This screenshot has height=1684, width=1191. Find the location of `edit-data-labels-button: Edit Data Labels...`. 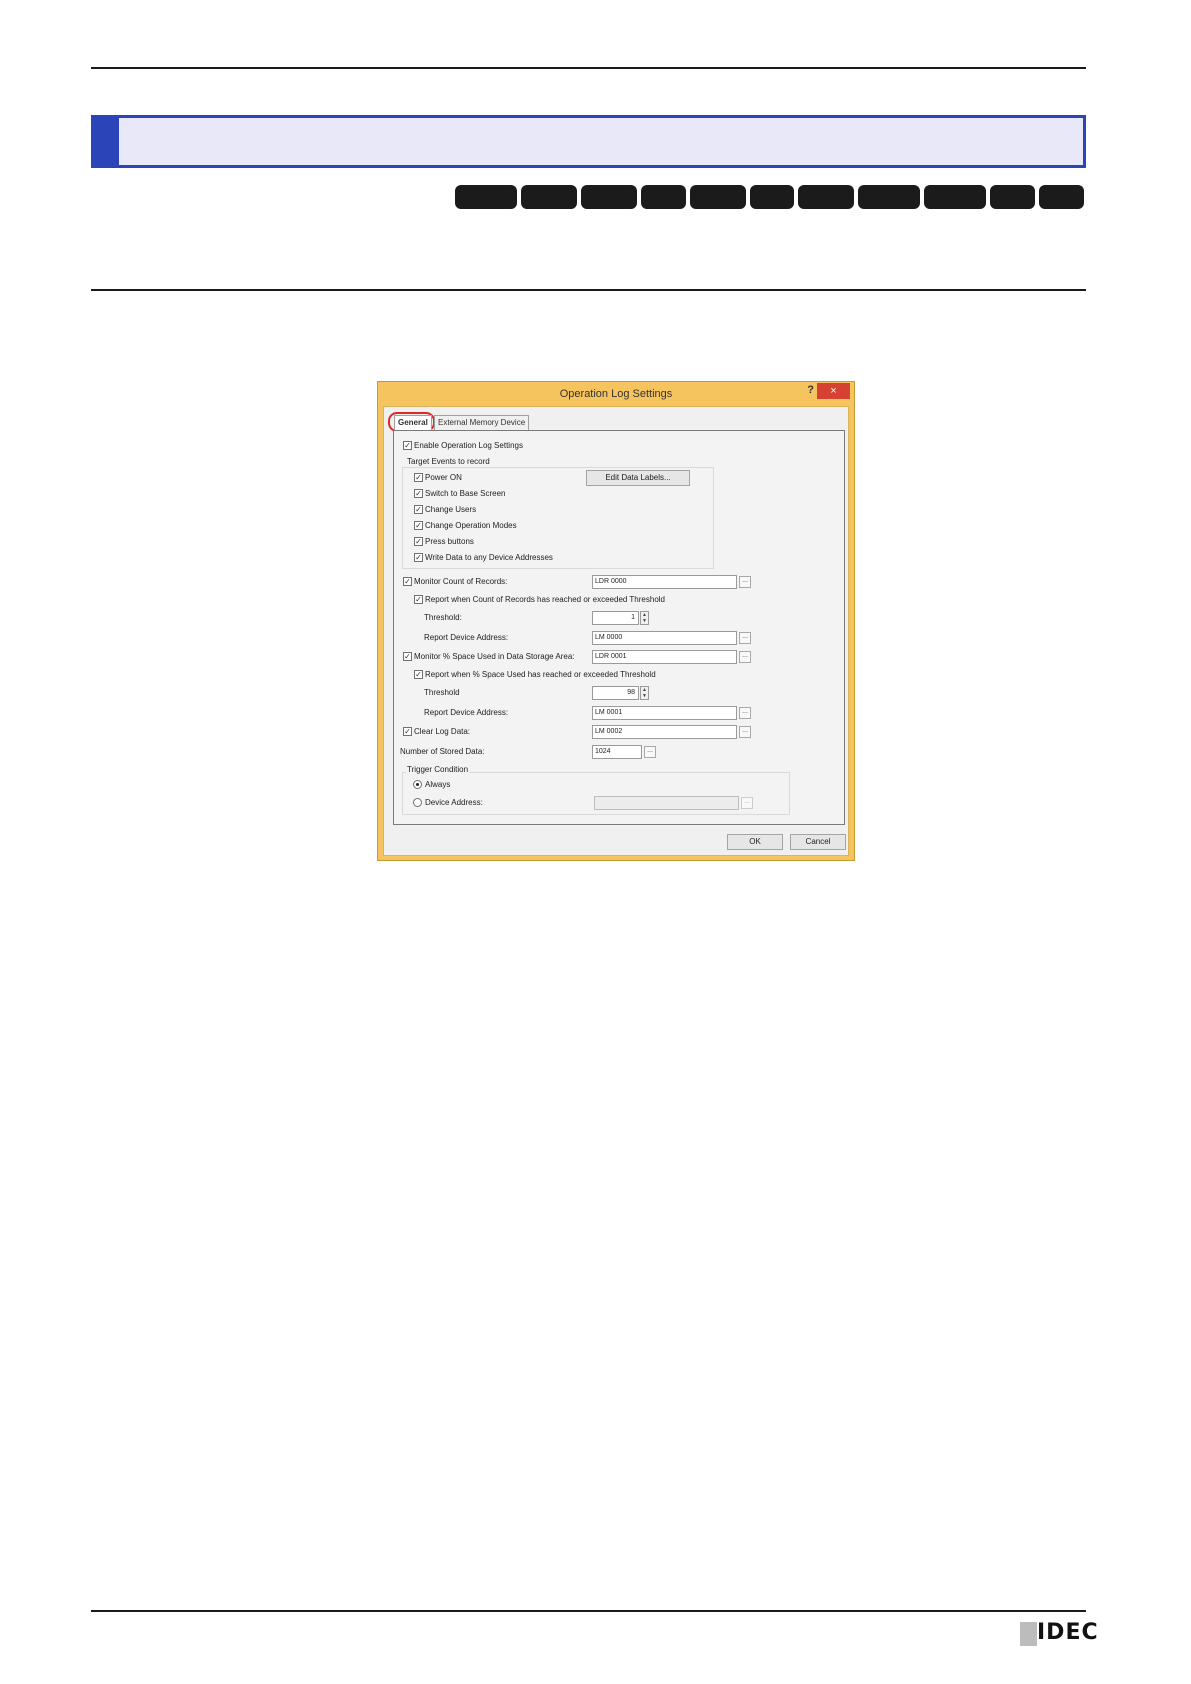

edit-data-labels-button: Edit Data Labels... is located at coordinates (638, 478).